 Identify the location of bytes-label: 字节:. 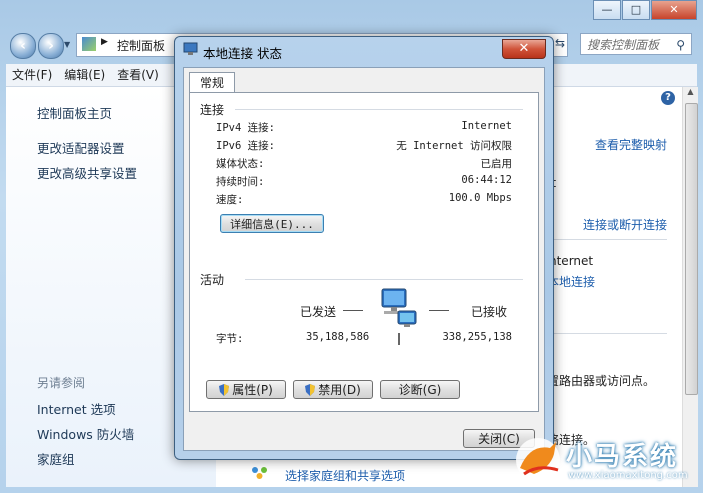
(230, 339).